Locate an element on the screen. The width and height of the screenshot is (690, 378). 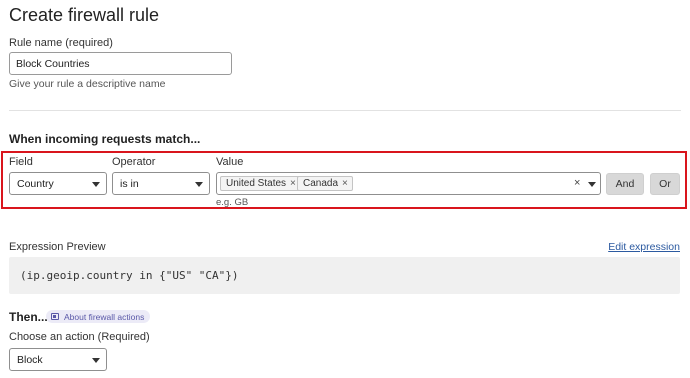
rule-name-label: Rule name (required) is located at coordinates (61, 43).